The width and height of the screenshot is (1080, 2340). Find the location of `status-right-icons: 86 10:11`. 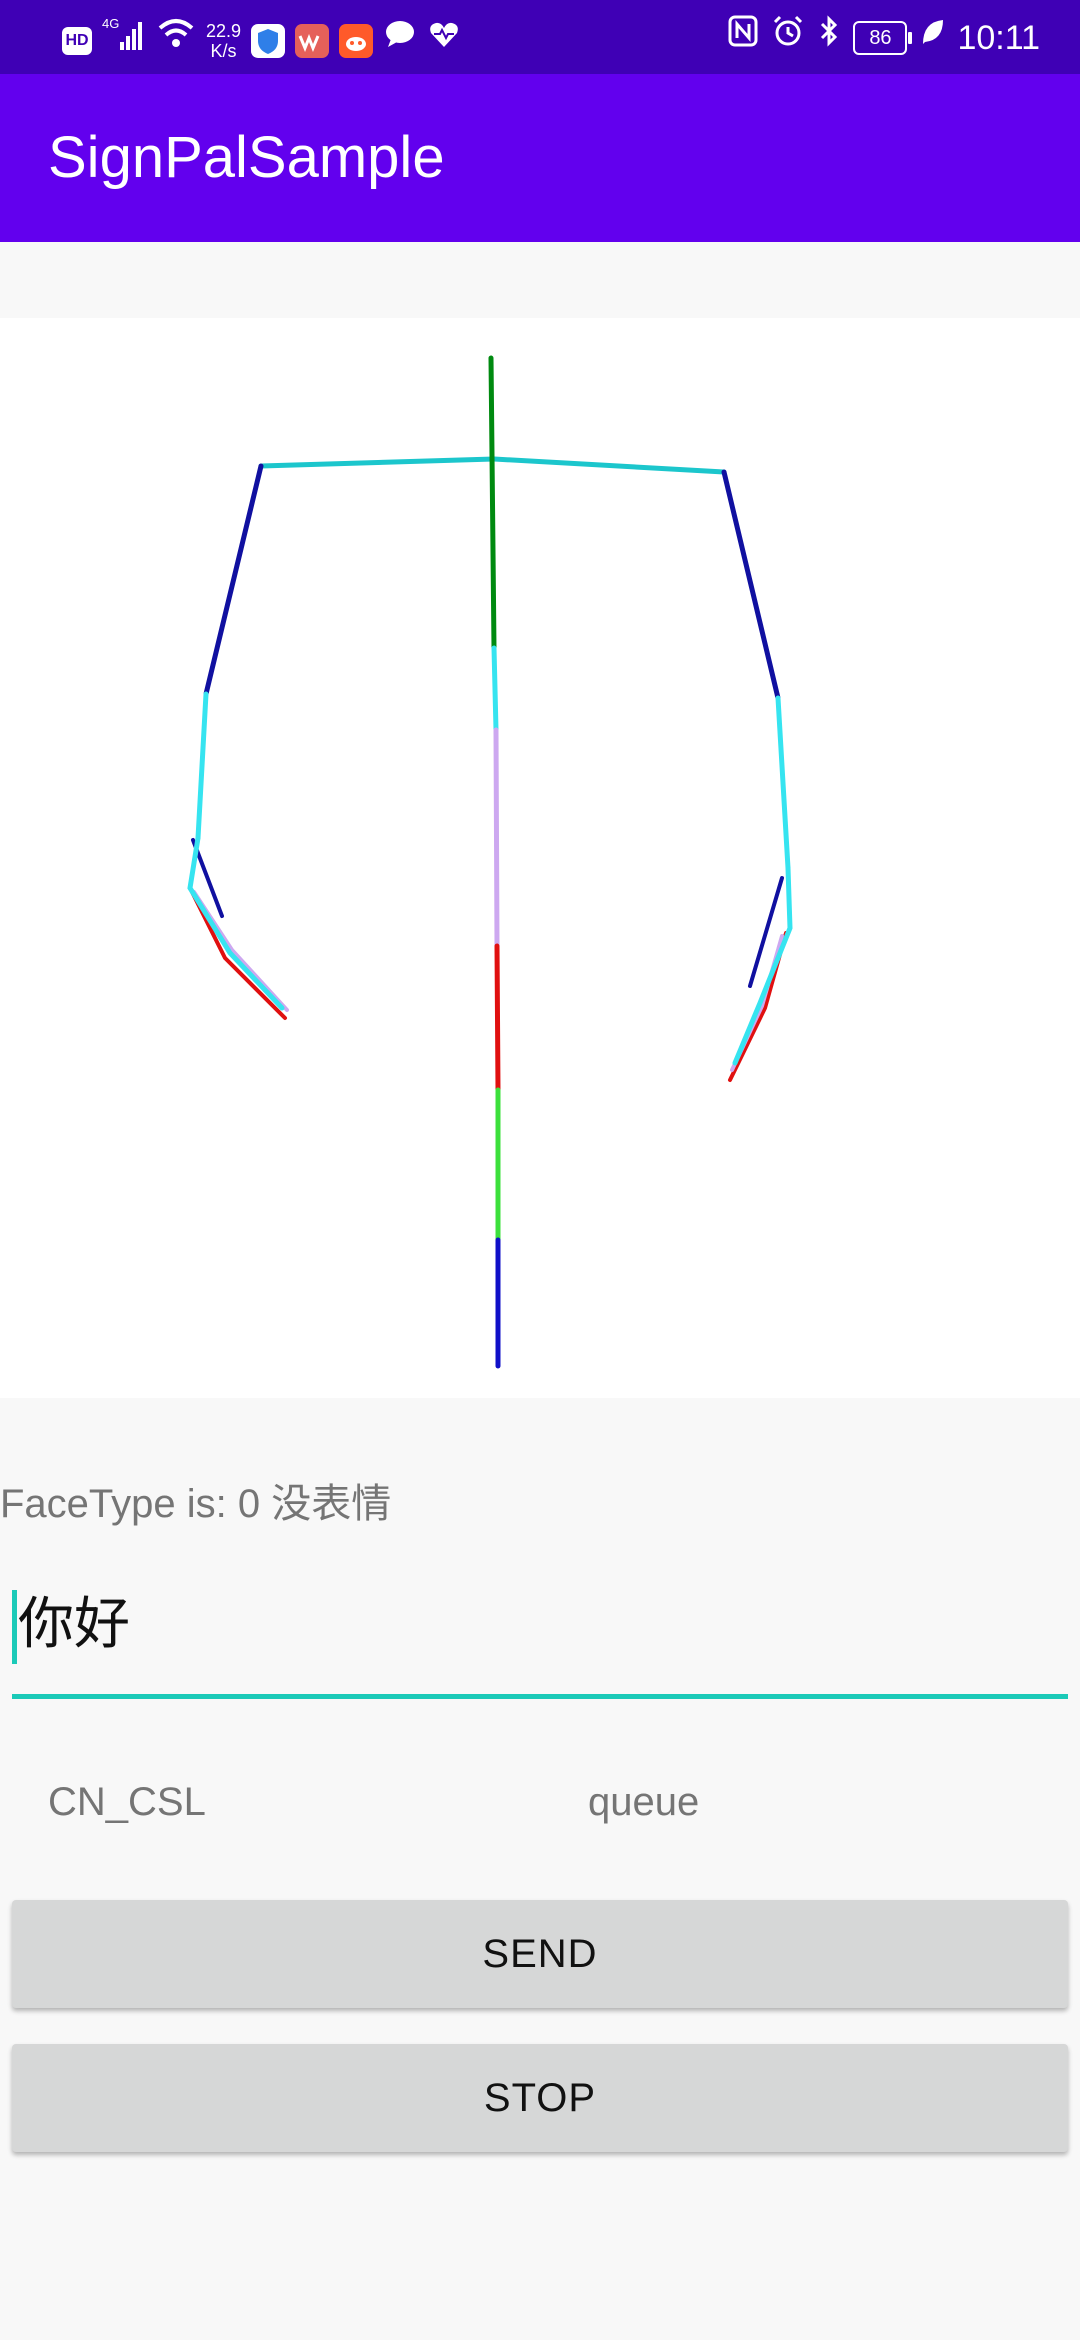

status-right-icons: 86 10:11 is located at coordinates (883, 37).